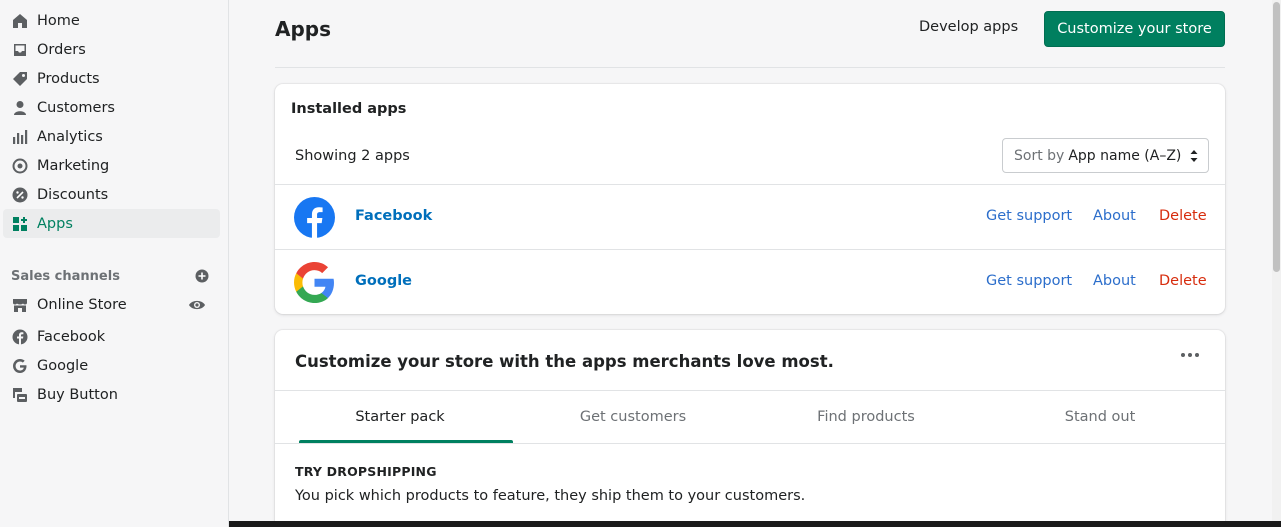  I want to click on sales-channels-heading: Sales channels, so click(110, 276).